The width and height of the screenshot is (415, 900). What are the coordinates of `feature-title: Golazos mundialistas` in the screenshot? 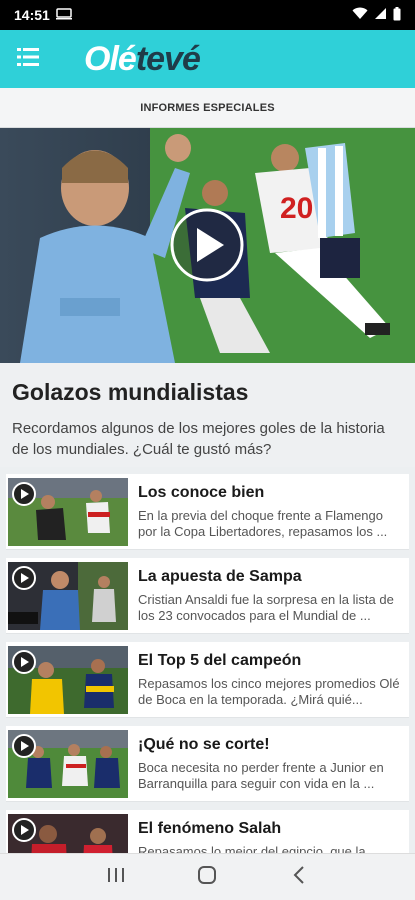 It's located at (130, 392).